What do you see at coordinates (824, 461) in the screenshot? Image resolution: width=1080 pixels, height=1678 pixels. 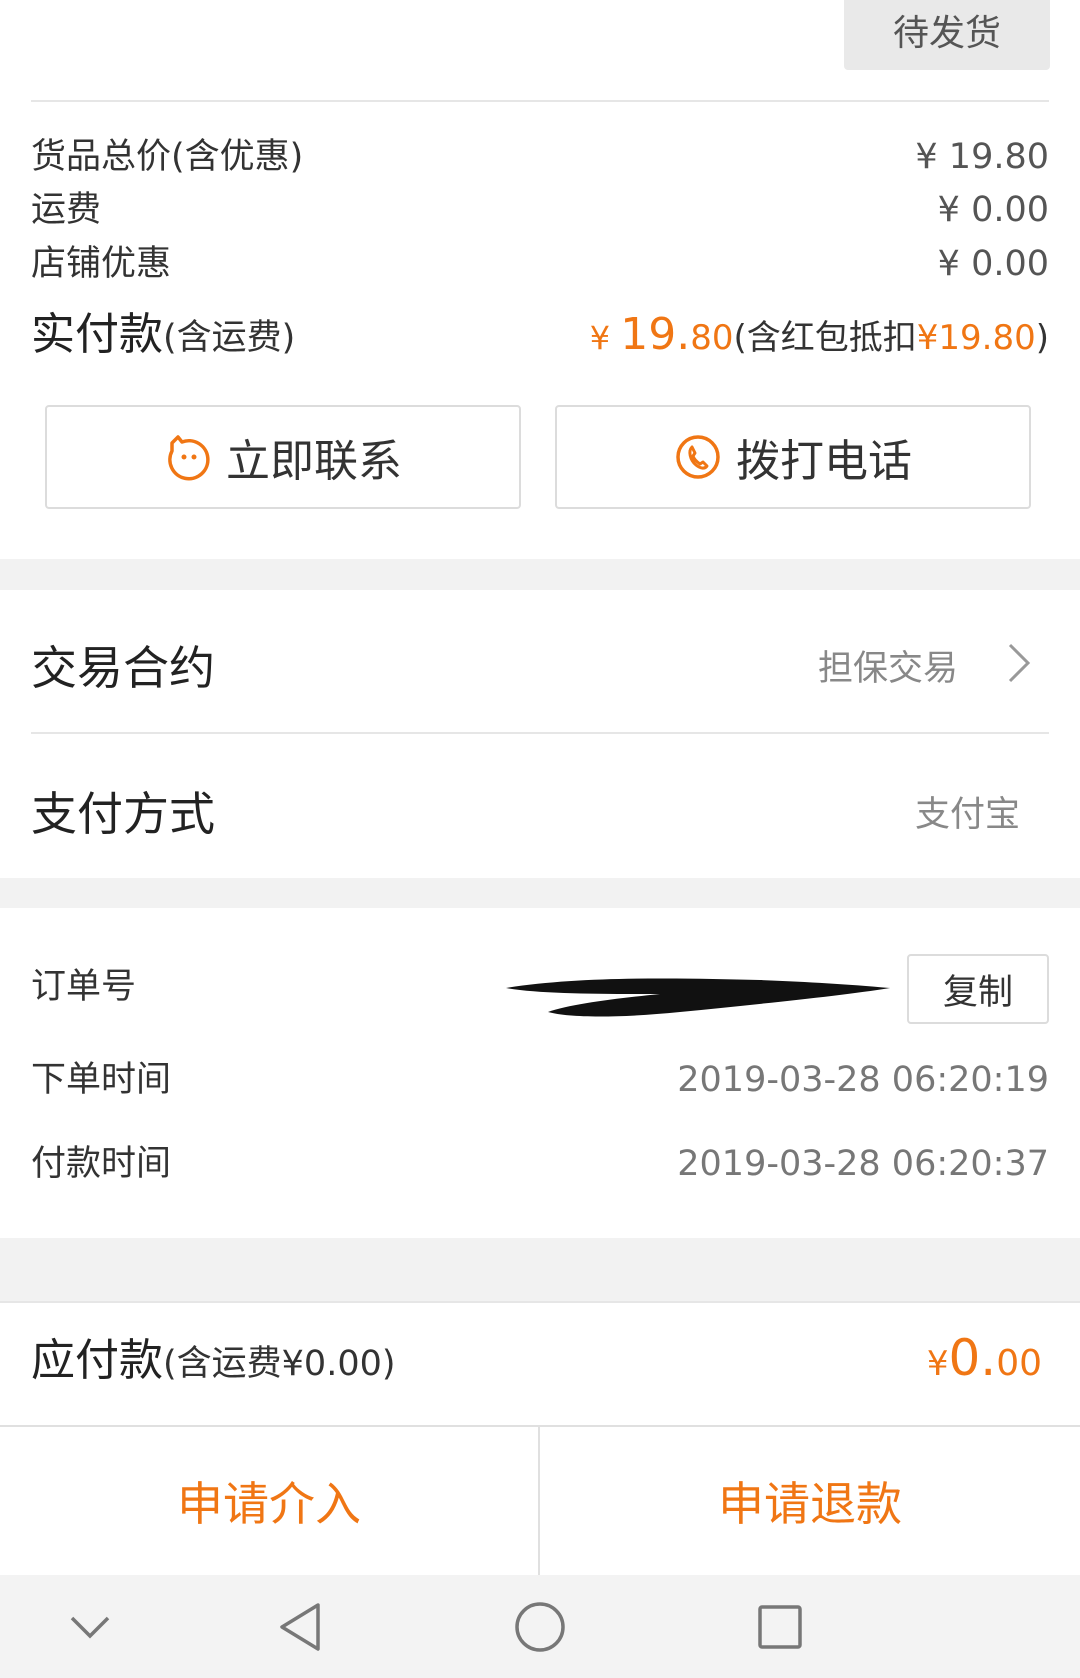 I see `call-phone-label: 拨打电话` at bounding box center [824, 461].